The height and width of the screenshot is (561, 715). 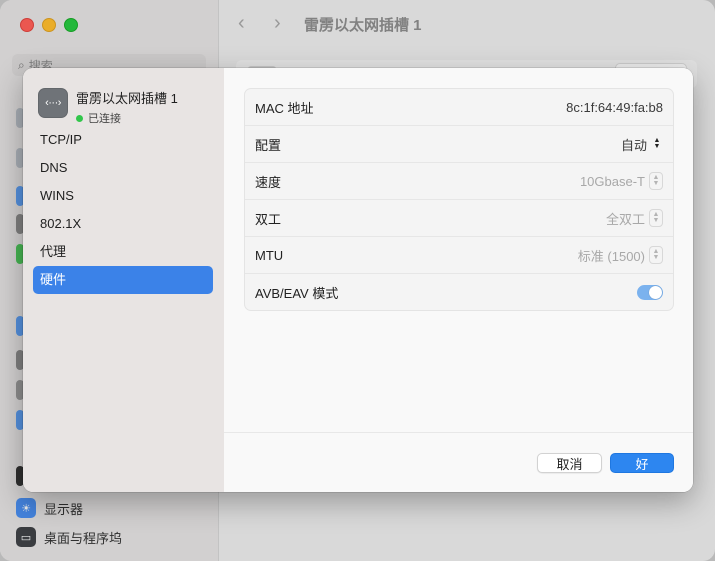 I want to click on avb-eav-label: AVB/EAV 模式, so click(x=297, y=293).